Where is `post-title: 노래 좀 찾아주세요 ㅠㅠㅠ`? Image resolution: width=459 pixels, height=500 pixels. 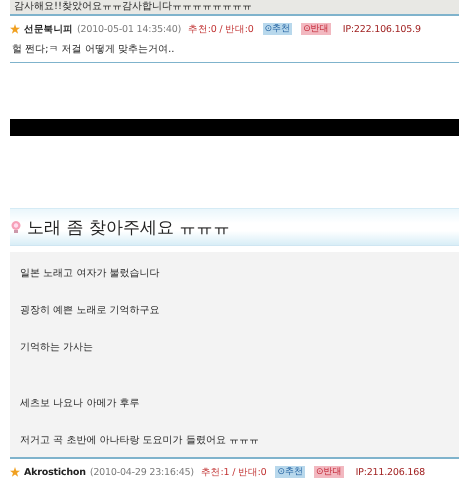
post-title: 노래 좀 찾아주세요 ㅠㅠㅠ is located at coordinates (128, 227).